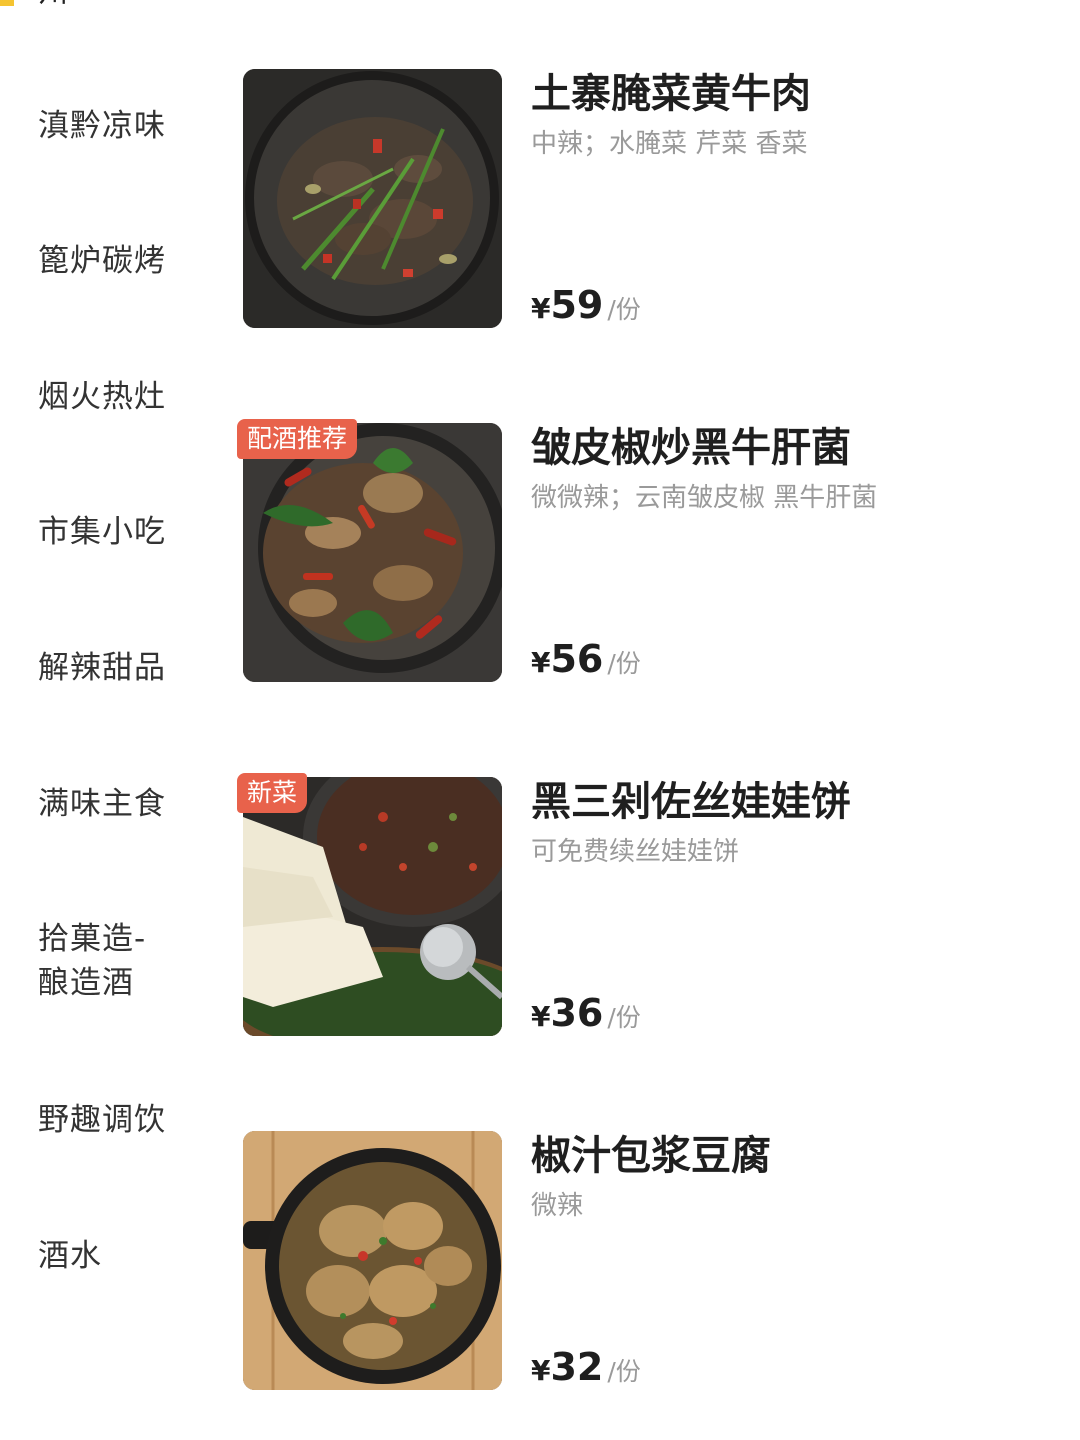 Image resolution: width=1080 pixels, height=1440 pixels. I want to click on dish-description: 中辣；水腌菜 芹菜 香菜, so click(669, 144).